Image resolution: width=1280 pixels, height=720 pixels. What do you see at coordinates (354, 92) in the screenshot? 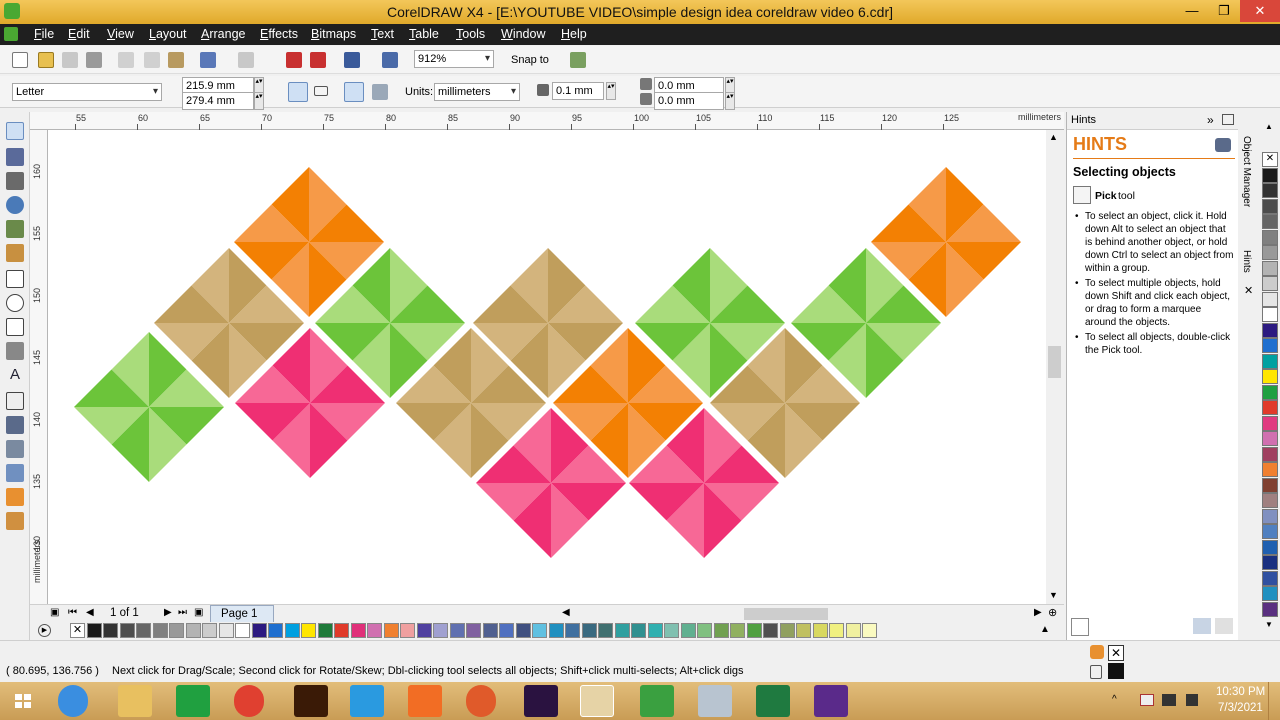
I see `all-pages-icon` at bounding box center [354, 92].